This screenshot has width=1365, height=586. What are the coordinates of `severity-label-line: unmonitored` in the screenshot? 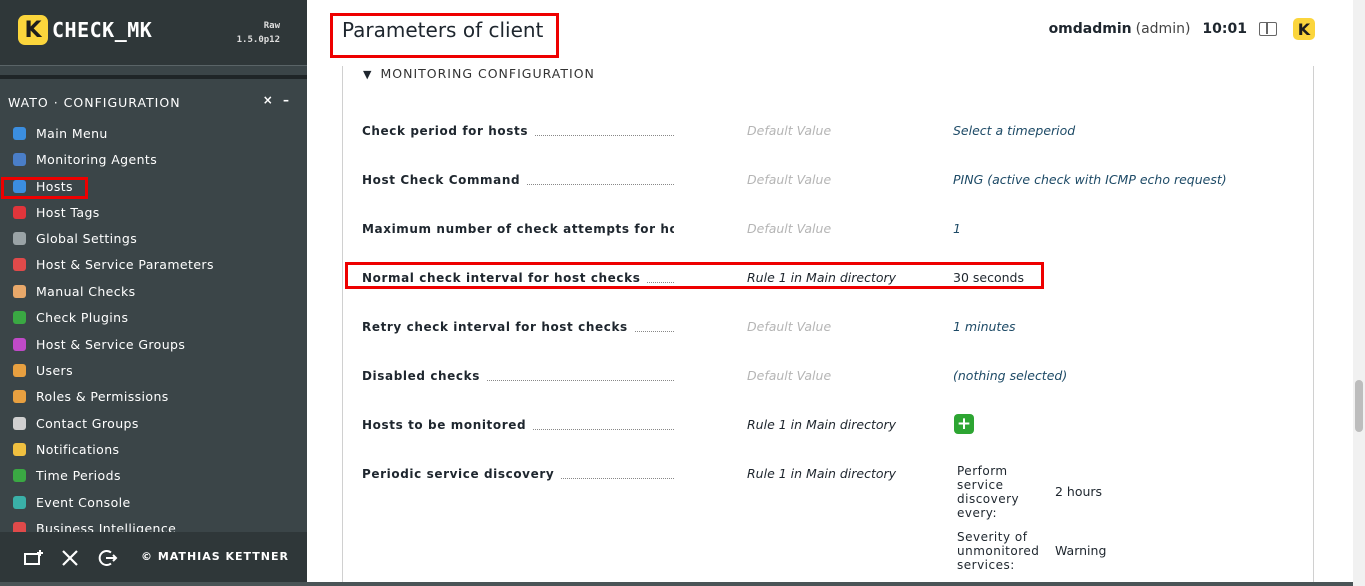 It's located at (998, 551).